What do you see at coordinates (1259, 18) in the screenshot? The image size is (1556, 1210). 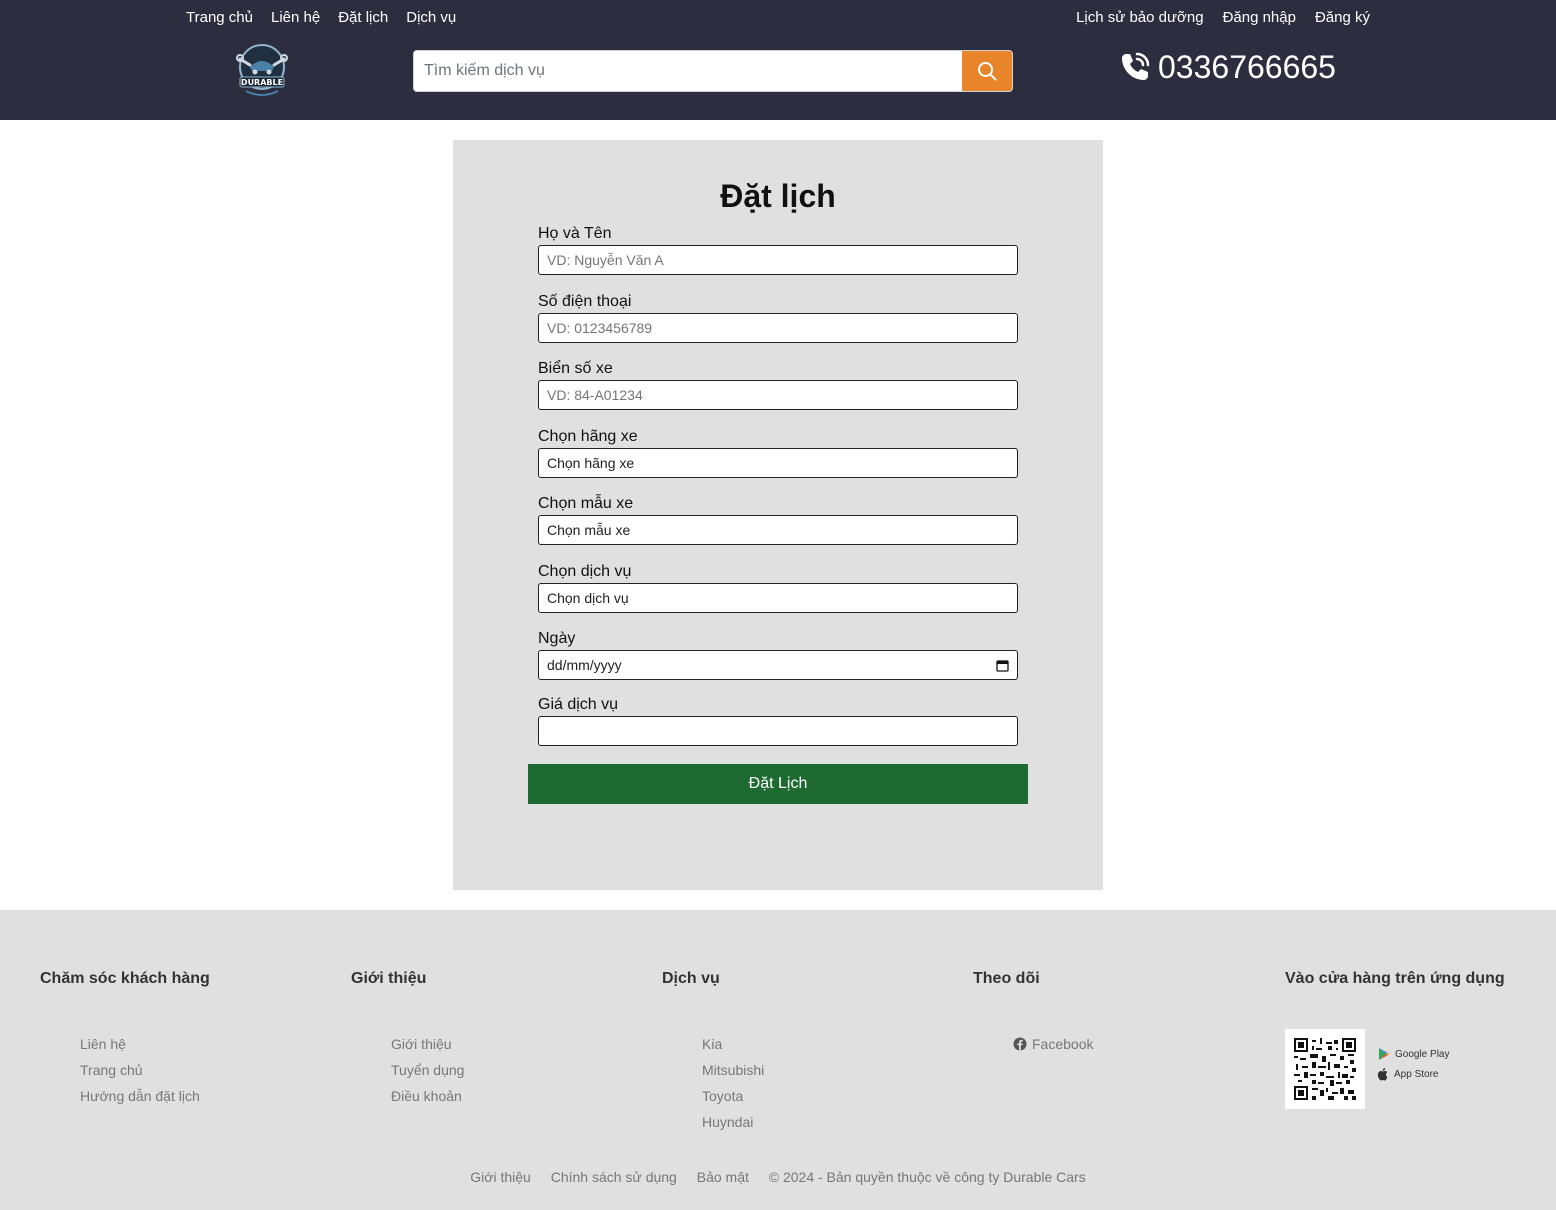 I see `nav-login-link: Đăng nhập` at bounding box center [1259, 18].